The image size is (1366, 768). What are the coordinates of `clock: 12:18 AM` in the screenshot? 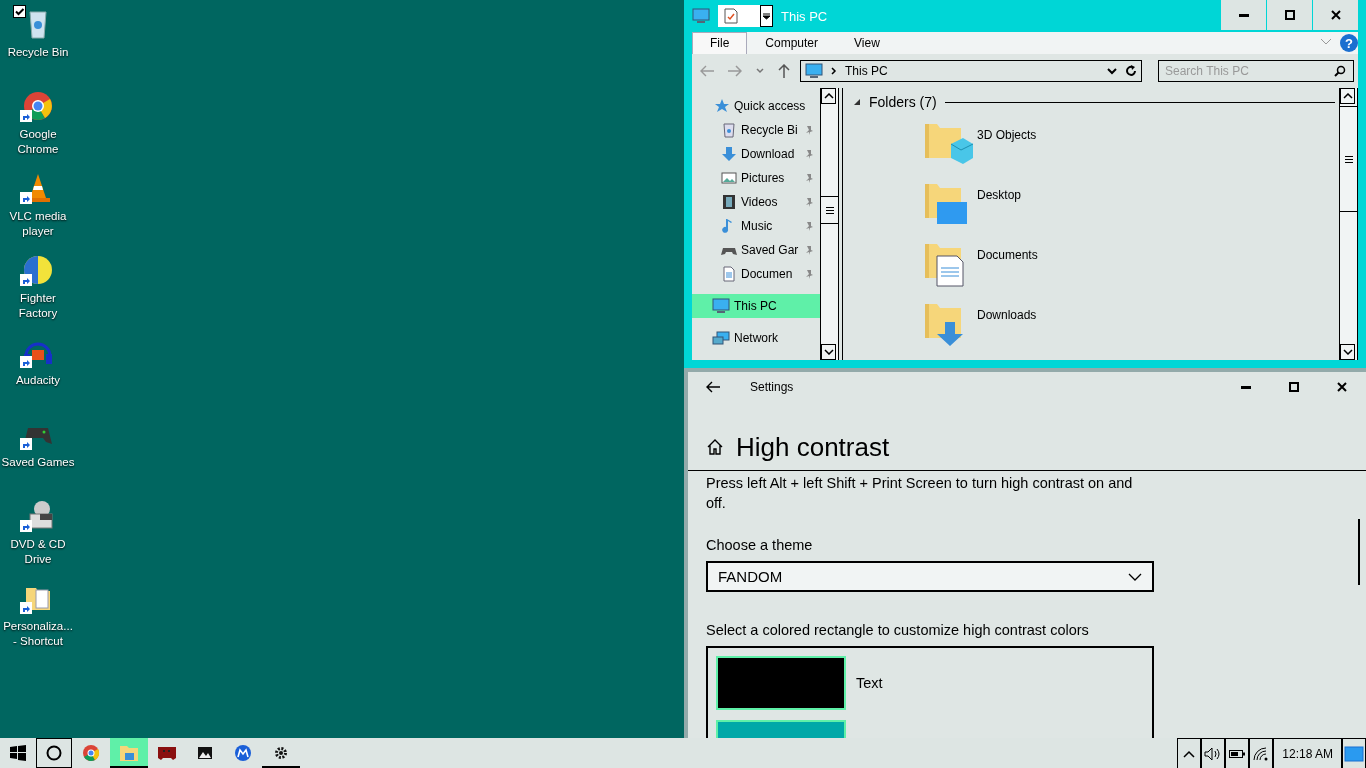 It's located at (1307, 753).